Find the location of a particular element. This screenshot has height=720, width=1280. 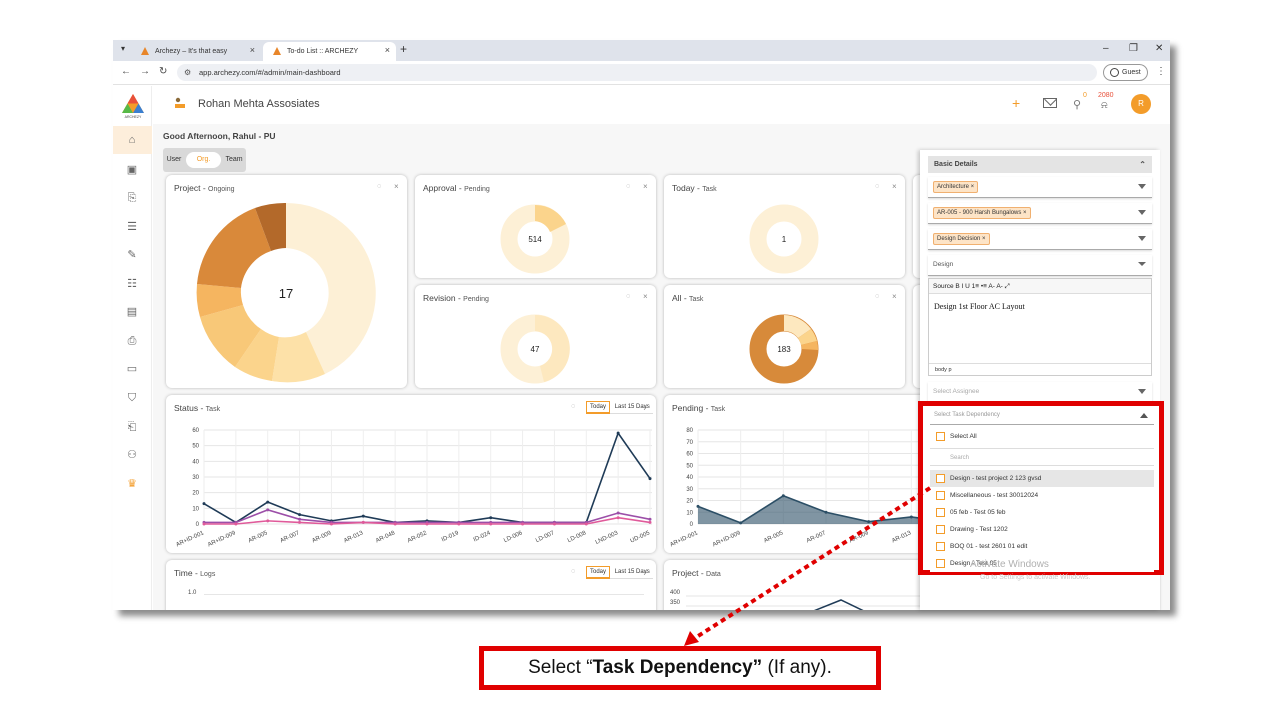

callout-prefix: Select “ is located at coordinates (560, 667).